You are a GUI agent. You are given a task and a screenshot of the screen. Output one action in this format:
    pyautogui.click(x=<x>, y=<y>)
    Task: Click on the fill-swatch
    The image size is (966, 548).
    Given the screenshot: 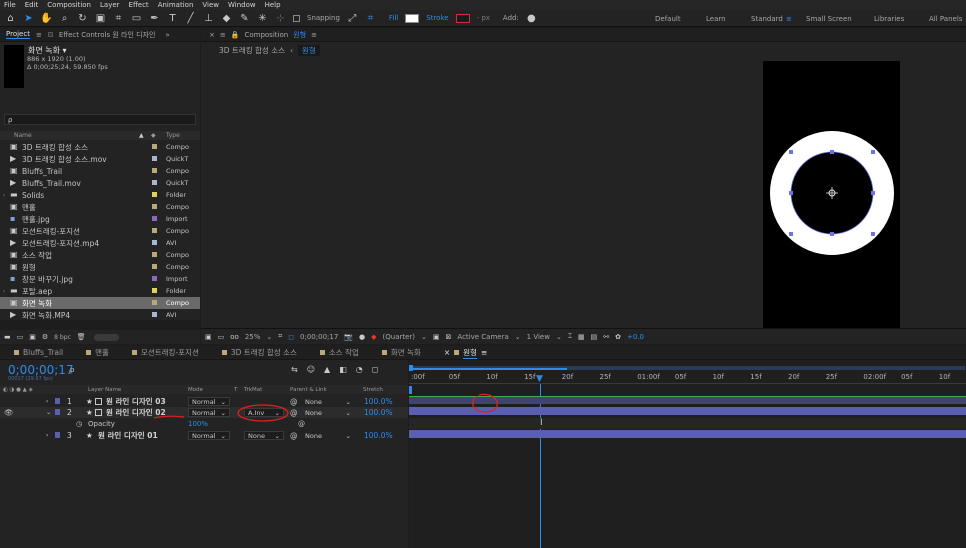 What is the action you would take?
    pyautogui.click(x=412, y=18)
    